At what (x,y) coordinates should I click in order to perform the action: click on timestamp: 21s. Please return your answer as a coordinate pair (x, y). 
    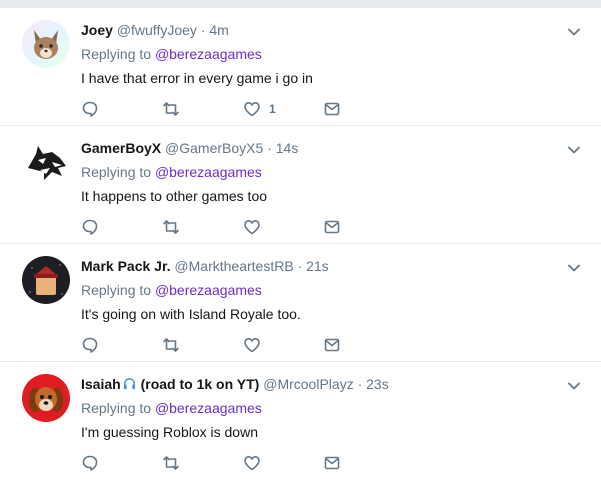
    Looking at the image, I should click on (317, 266).